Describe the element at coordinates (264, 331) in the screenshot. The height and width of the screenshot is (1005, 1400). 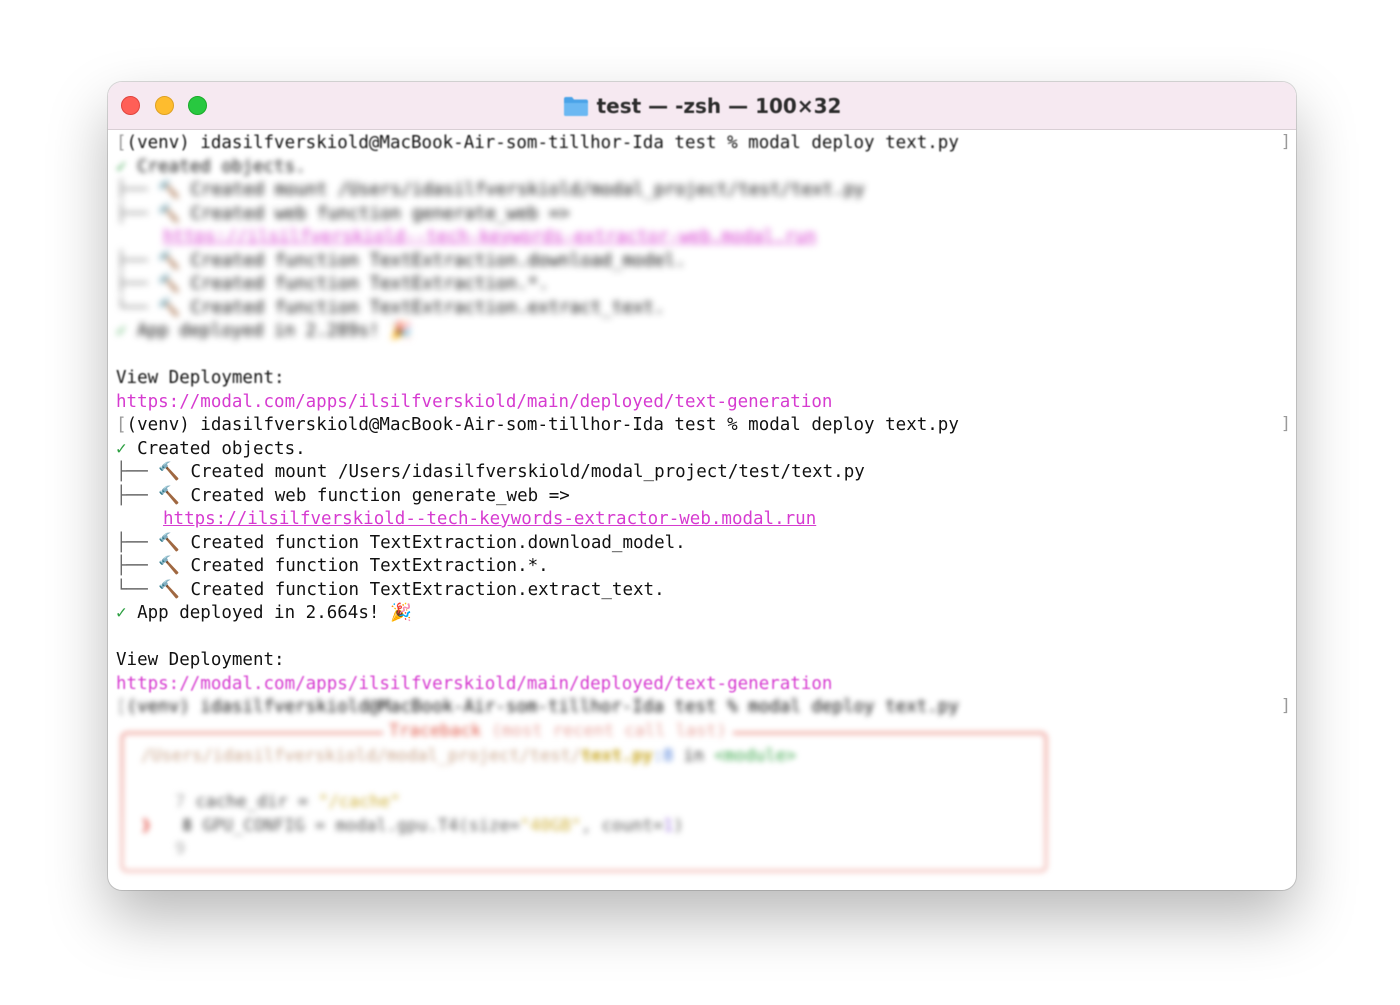
I see `deployed-line-1: ✓ App deployed in 2.289s! 🎉` at that location.